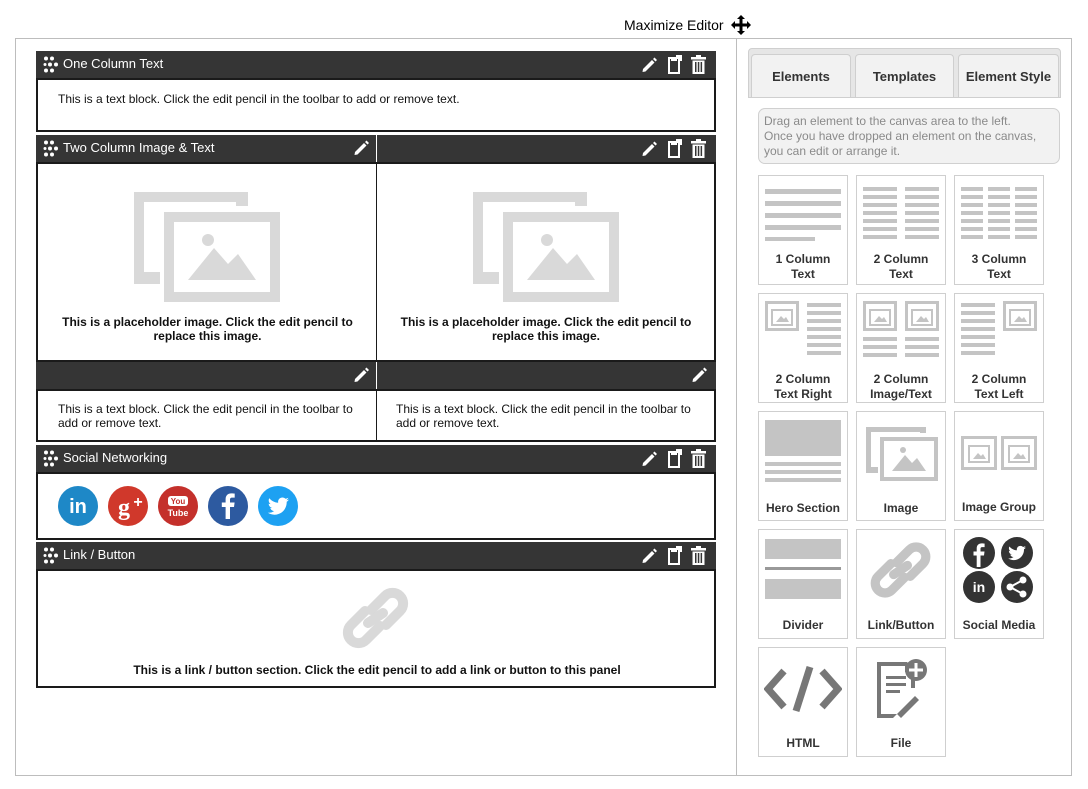  I want to click on tab-elements: Elements, so click(801, 76).